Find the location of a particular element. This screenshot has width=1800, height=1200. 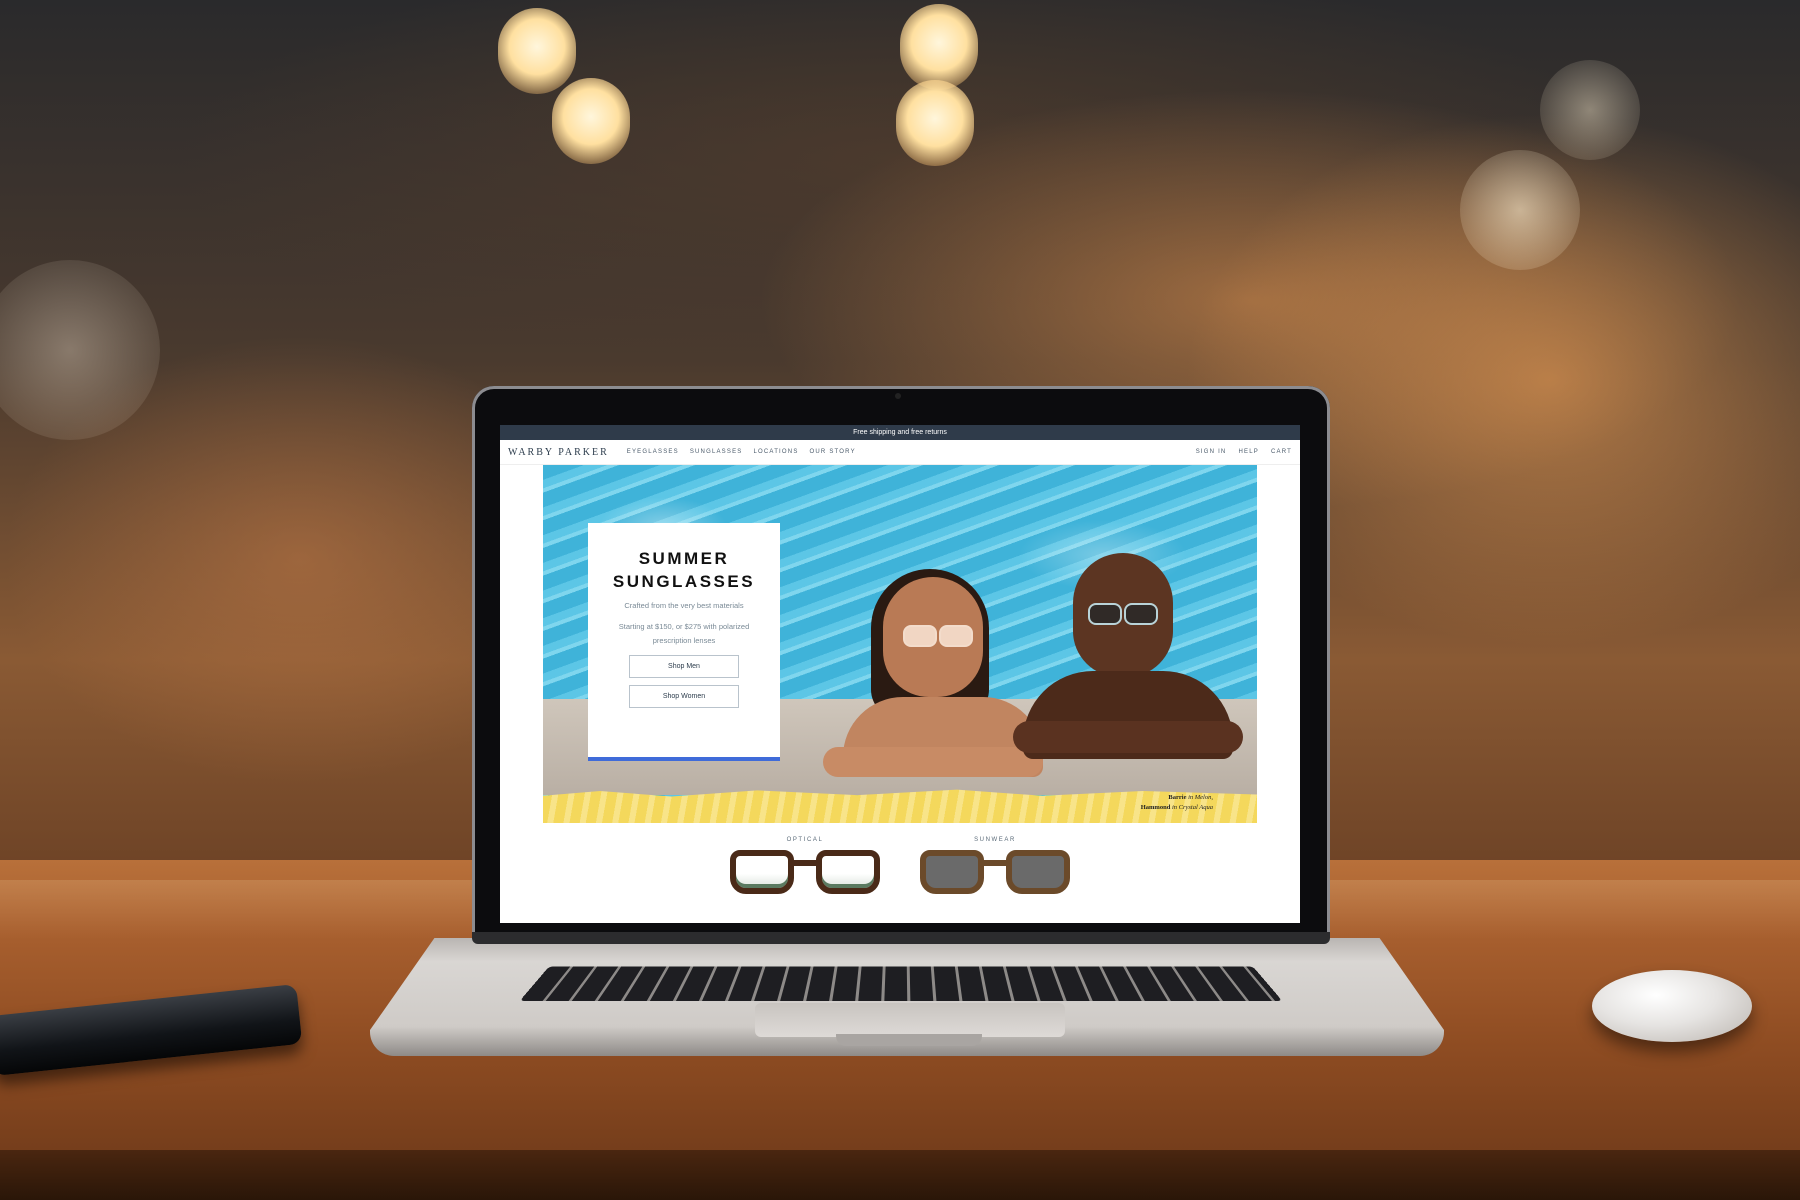

caption-frame-1: Barrie is located at coordinates (1177, 797).